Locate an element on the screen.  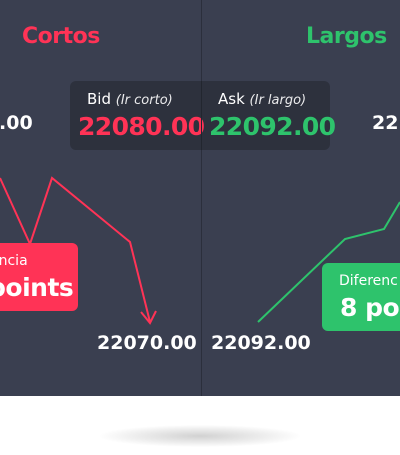
short-badge-title: encia is located at coordinates (14, 261).